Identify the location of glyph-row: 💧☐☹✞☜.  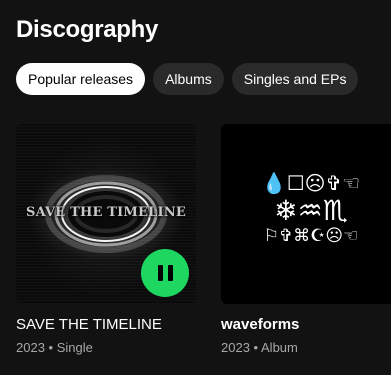
(311, 183).